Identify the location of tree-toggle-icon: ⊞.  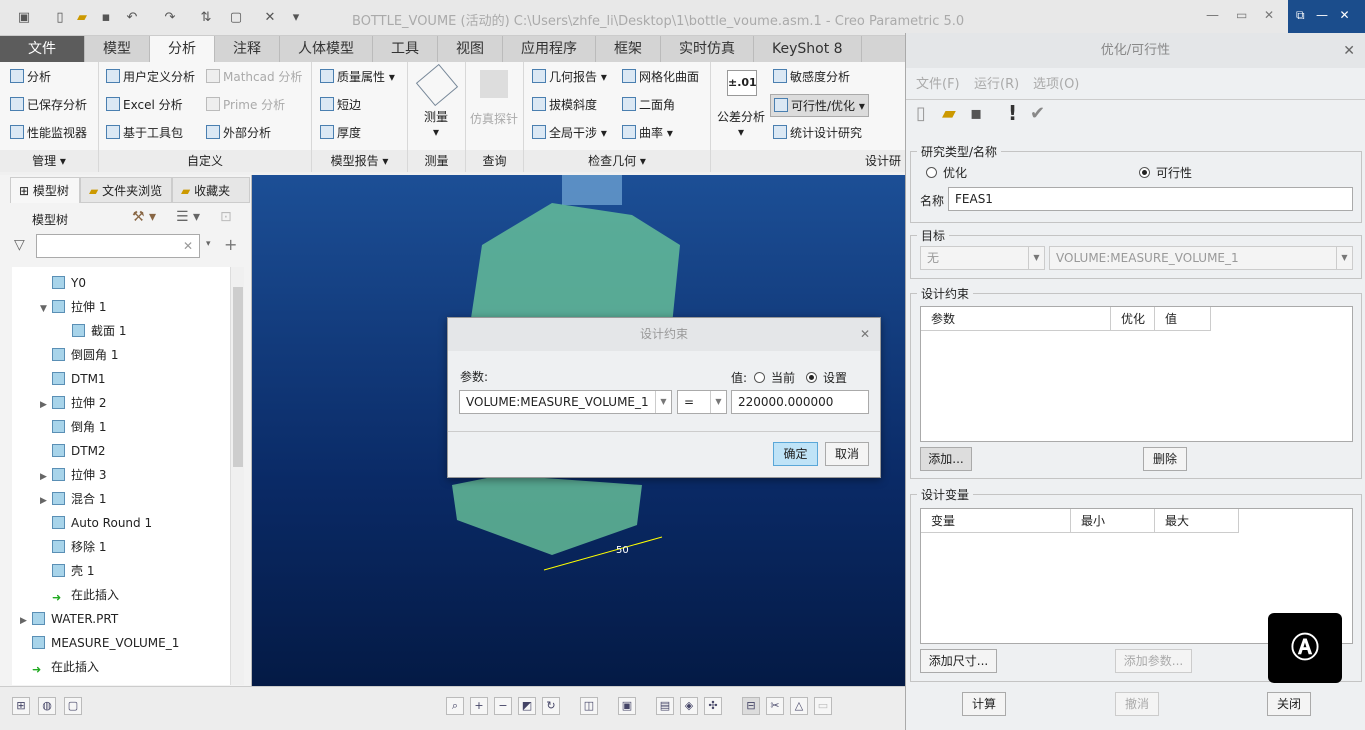
(21, 706).